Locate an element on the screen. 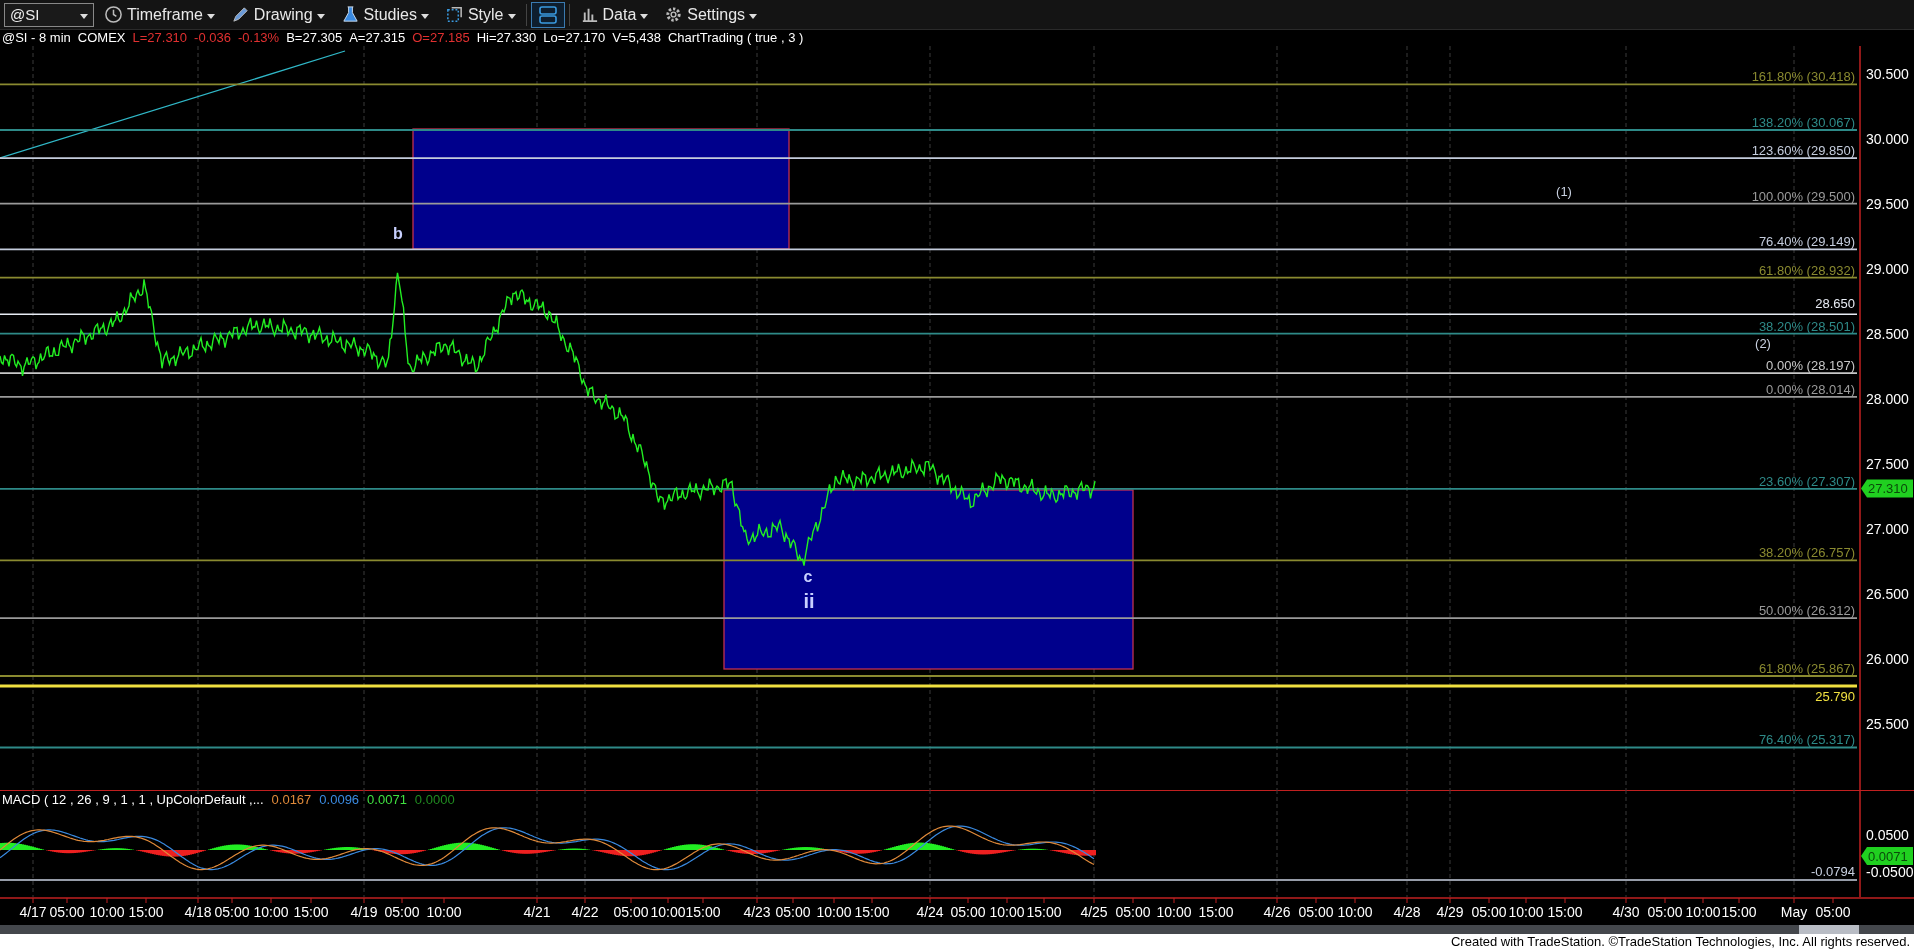  time-label: 4/21 is located at coordinates (537, 912).